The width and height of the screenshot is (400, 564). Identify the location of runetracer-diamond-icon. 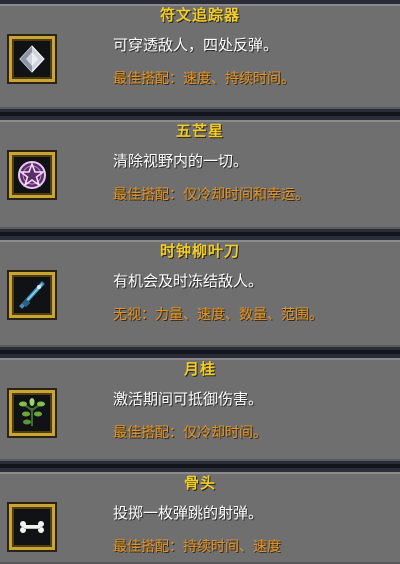
(32, 59).